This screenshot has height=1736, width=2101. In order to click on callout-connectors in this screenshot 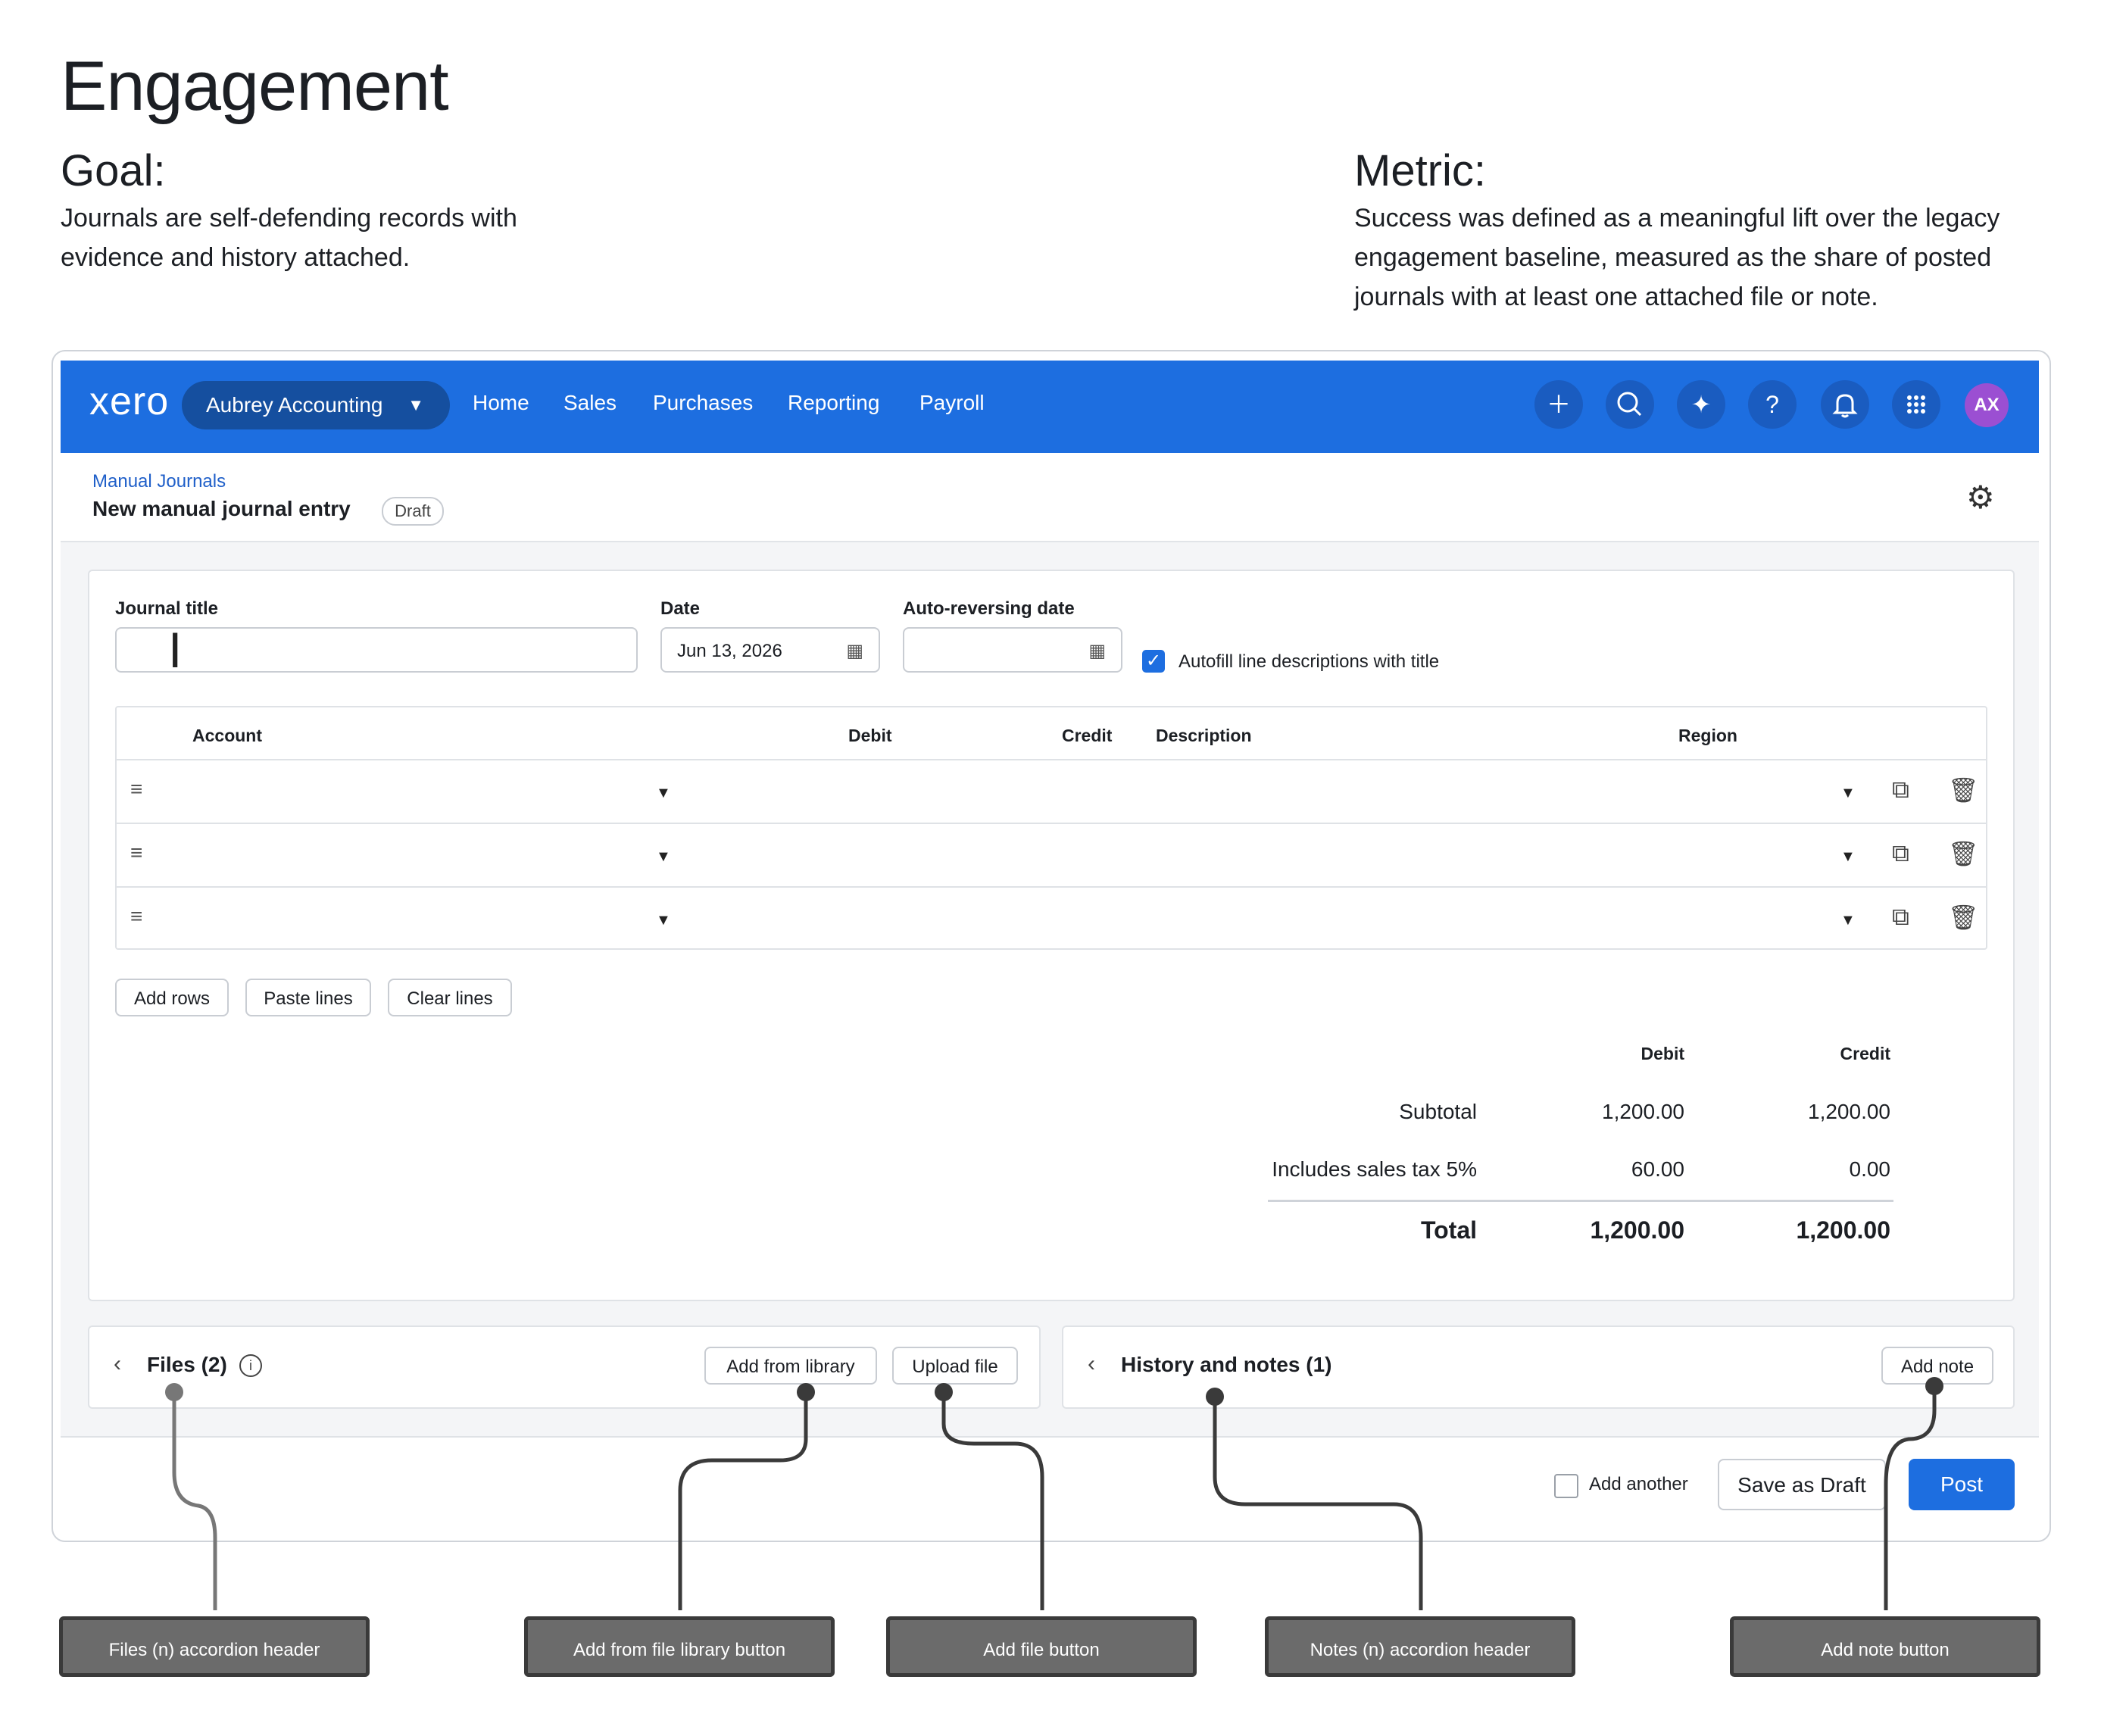, I will do `click(1054, 1493)`.